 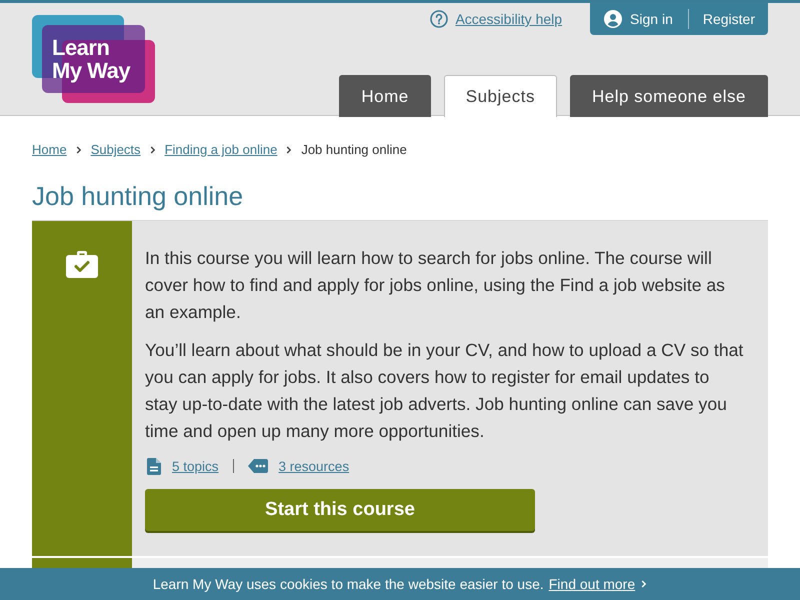 I want to click on document-icon, so click(x=154, y=466).